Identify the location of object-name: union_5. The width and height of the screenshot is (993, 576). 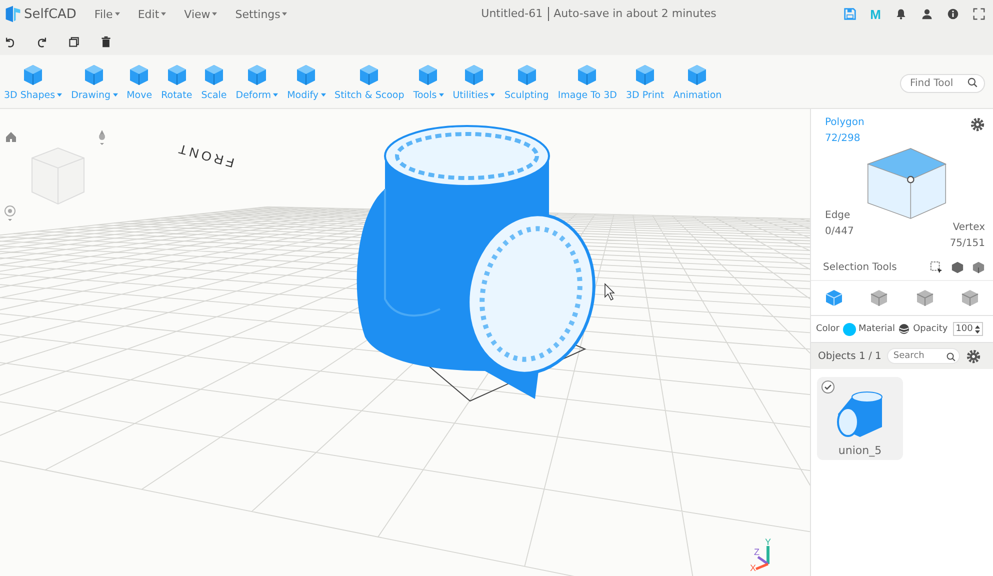
(860, 451).